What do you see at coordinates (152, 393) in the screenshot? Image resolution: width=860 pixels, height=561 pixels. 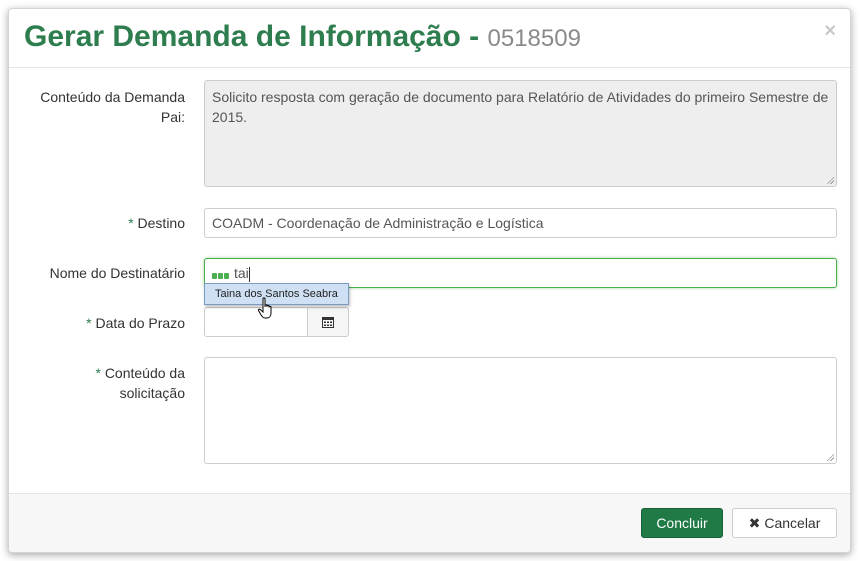 I see `conteudo-label-line2: solicitação` at bounding box center [152, 393].